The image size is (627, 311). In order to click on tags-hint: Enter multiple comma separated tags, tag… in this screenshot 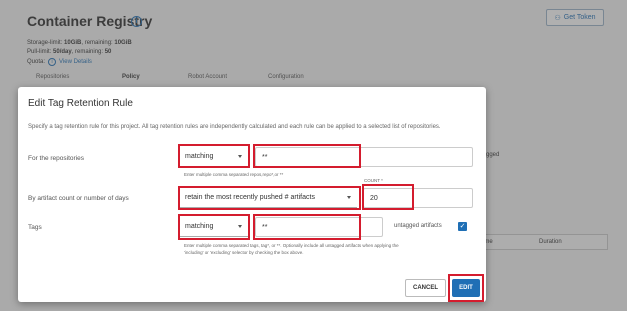, I will do `click(291, 249)`.